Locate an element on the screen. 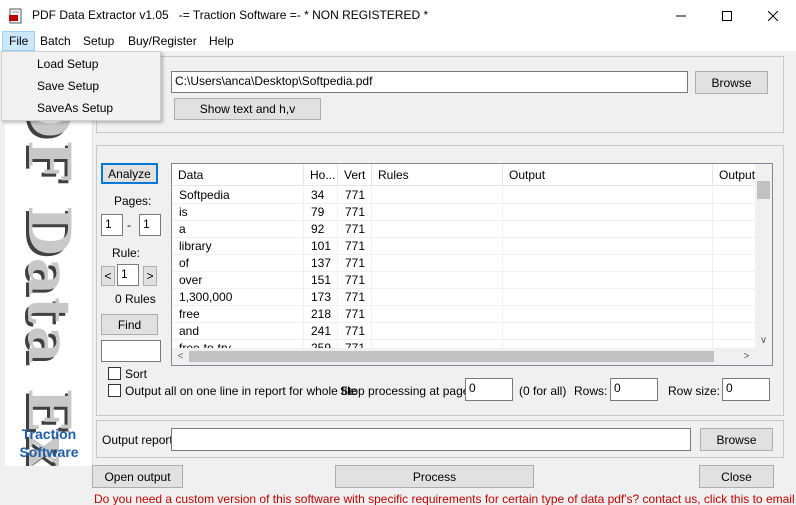 Image resolution: width=796 pixels, height=505 pixels. table-row: of 137 771 is located at coordinates (464, 263).